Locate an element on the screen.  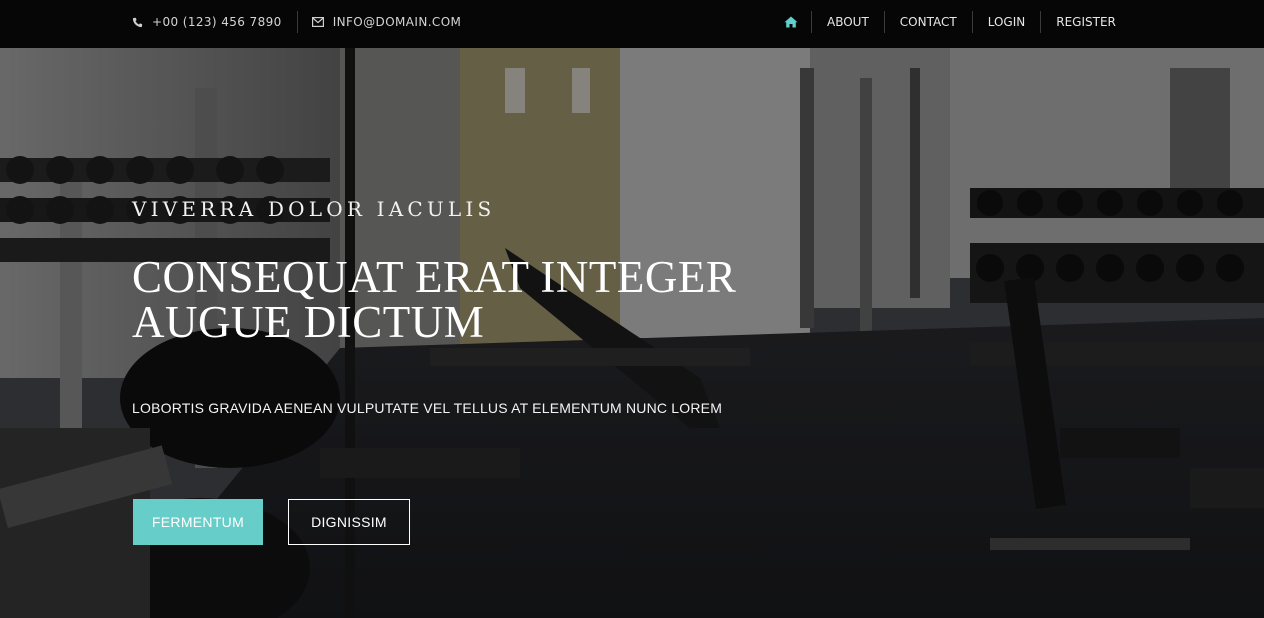
email-address: INFO@DOMAIN.COM is located at coordinates (397, 22).